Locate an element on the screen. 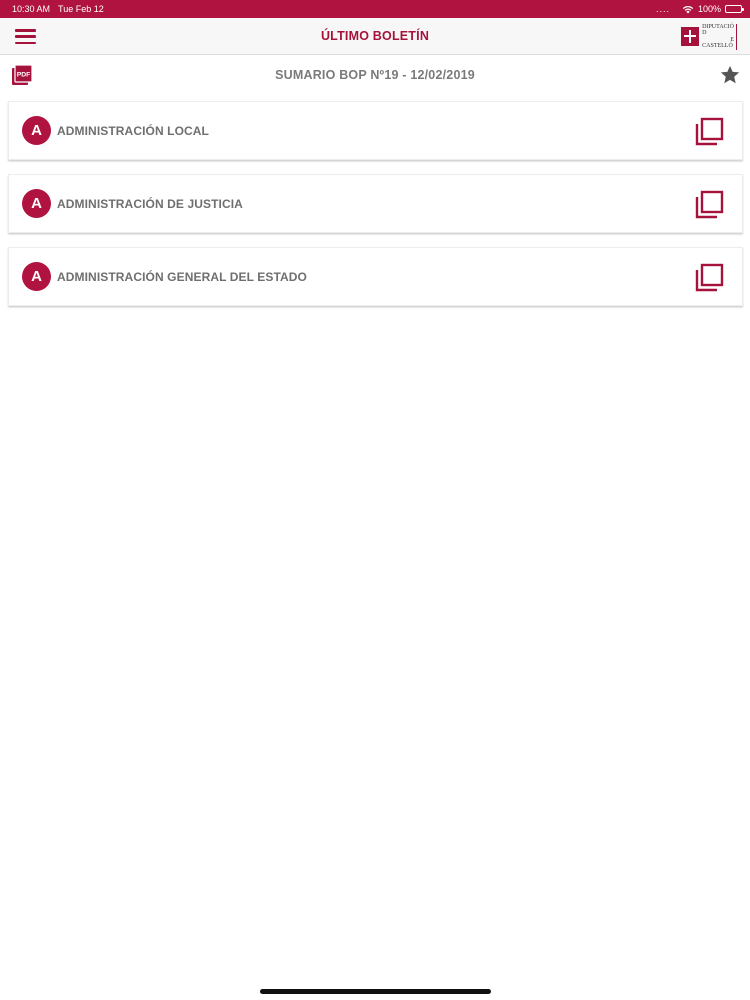 The image size is (750, 1000). pdf-icon: PDF is located at coordinates (22, 75).